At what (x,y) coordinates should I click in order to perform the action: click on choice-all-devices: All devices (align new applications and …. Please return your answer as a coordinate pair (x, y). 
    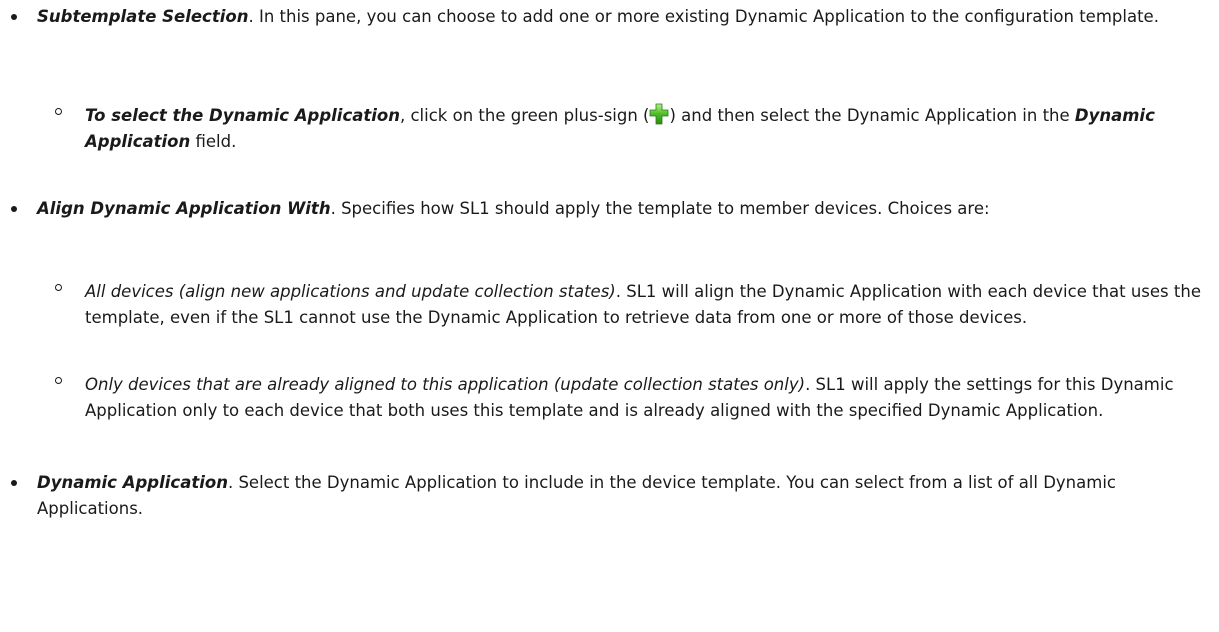
    Looking at the image, I should click on (350, 291).